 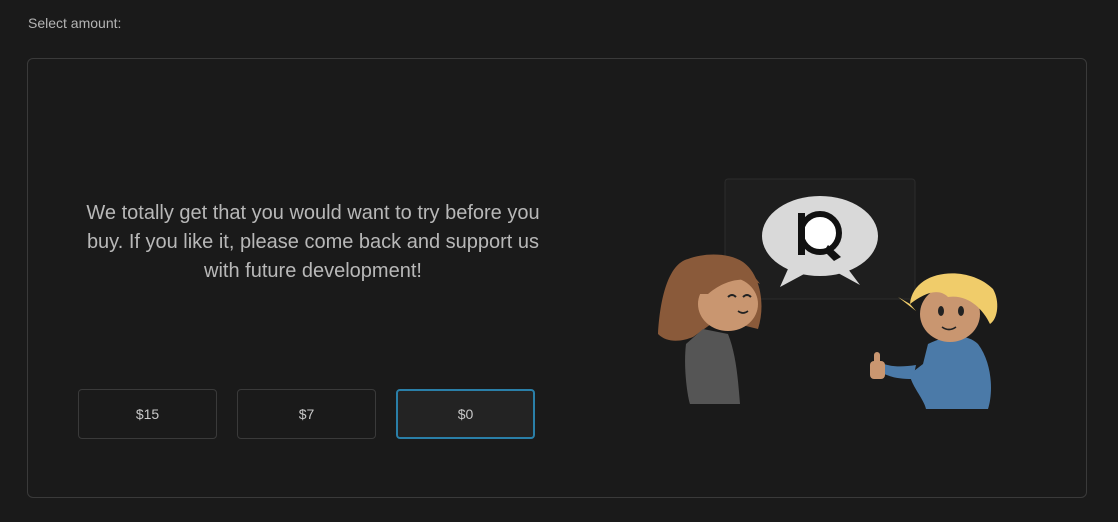 What do you see at coordinates (465, 414) in the screenshot?
I see `amount-button-0: $0` at bounding box center [465, 414].